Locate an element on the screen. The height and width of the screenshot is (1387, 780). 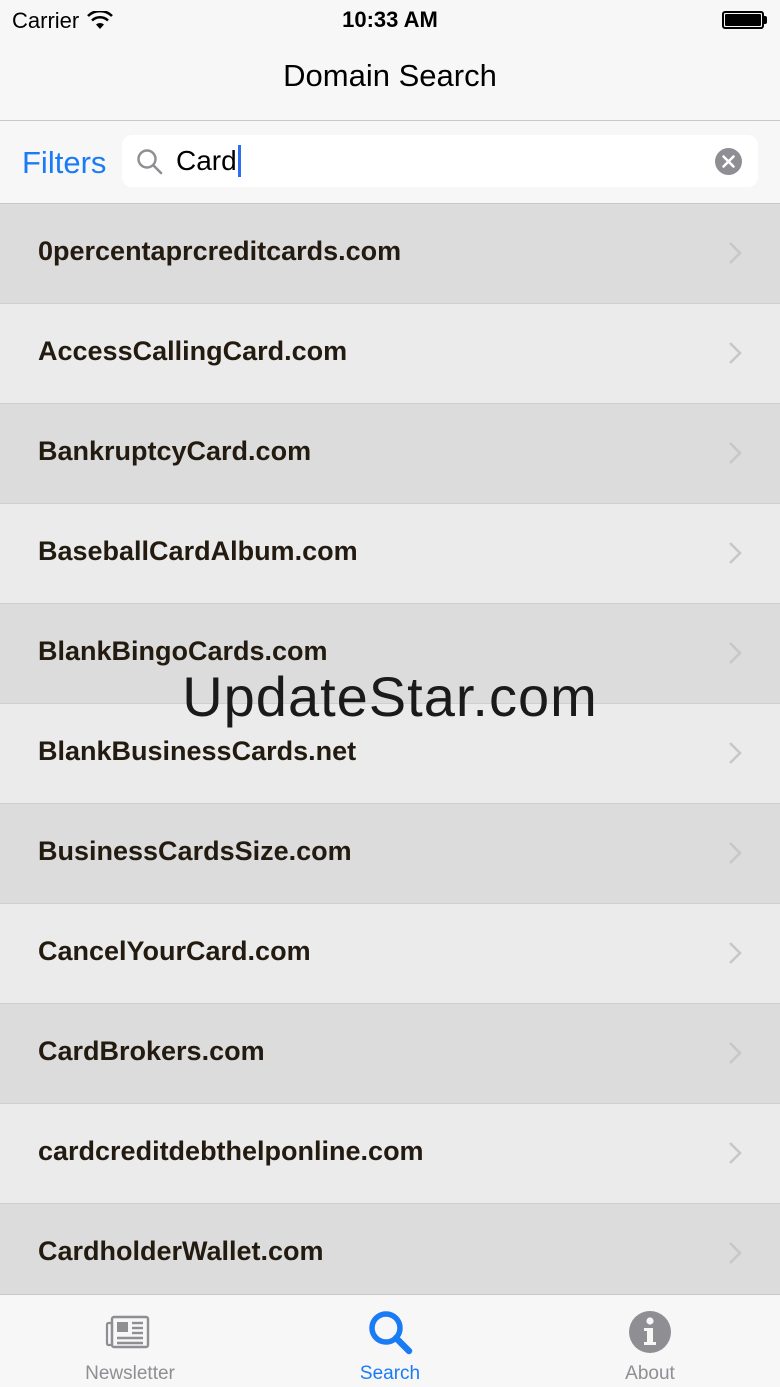
status-bar: Carrier 10:33 AM is located at coordinates (390, 20).